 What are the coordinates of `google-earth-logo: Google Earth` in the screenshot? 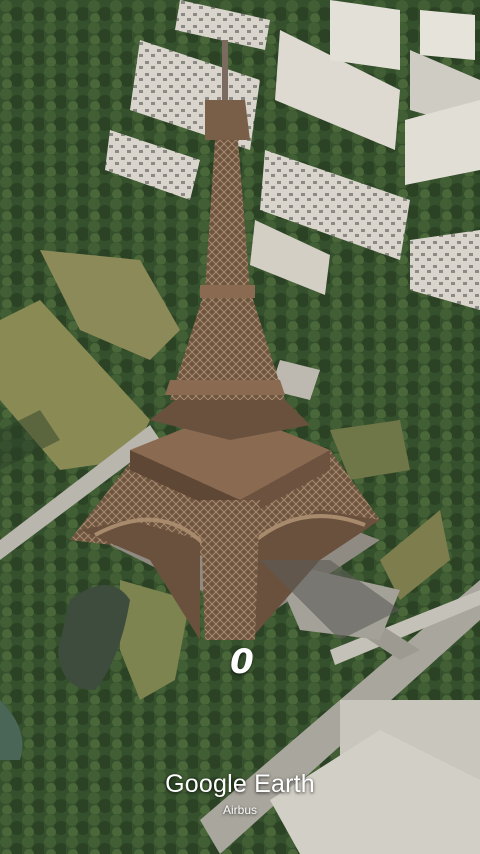 It's located at (240, 784).